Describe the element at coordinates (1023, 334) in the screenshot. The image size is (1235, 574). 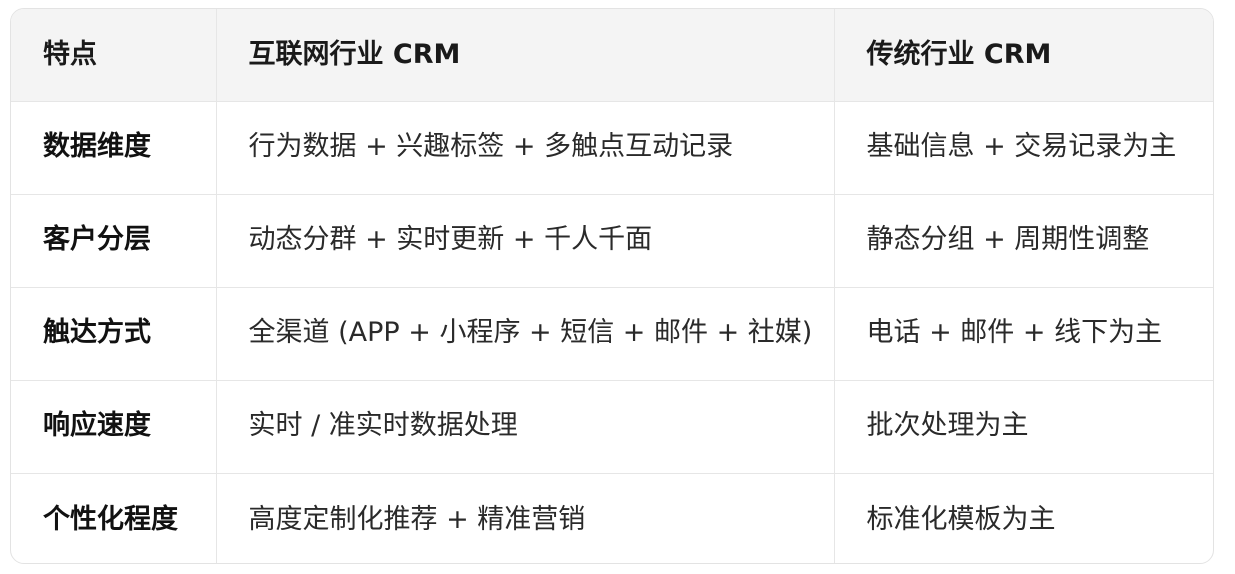
I see `row-traditional-value: 电话 + 邮件 + 线下为主` at that location.